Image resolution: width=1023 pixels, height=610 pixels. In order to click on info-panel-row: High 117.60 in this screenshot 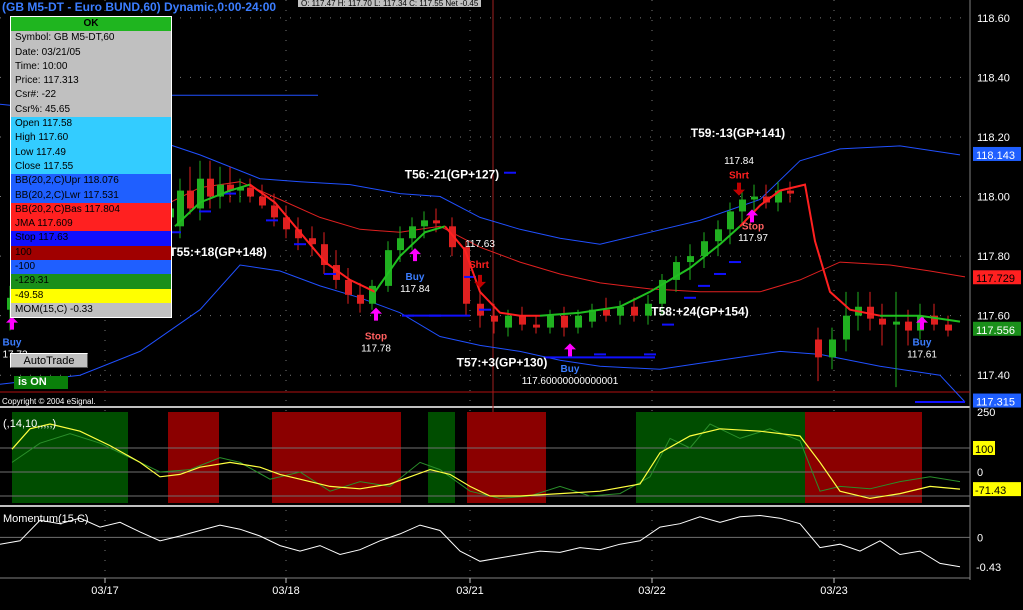, I will do `click(91, 138)`.